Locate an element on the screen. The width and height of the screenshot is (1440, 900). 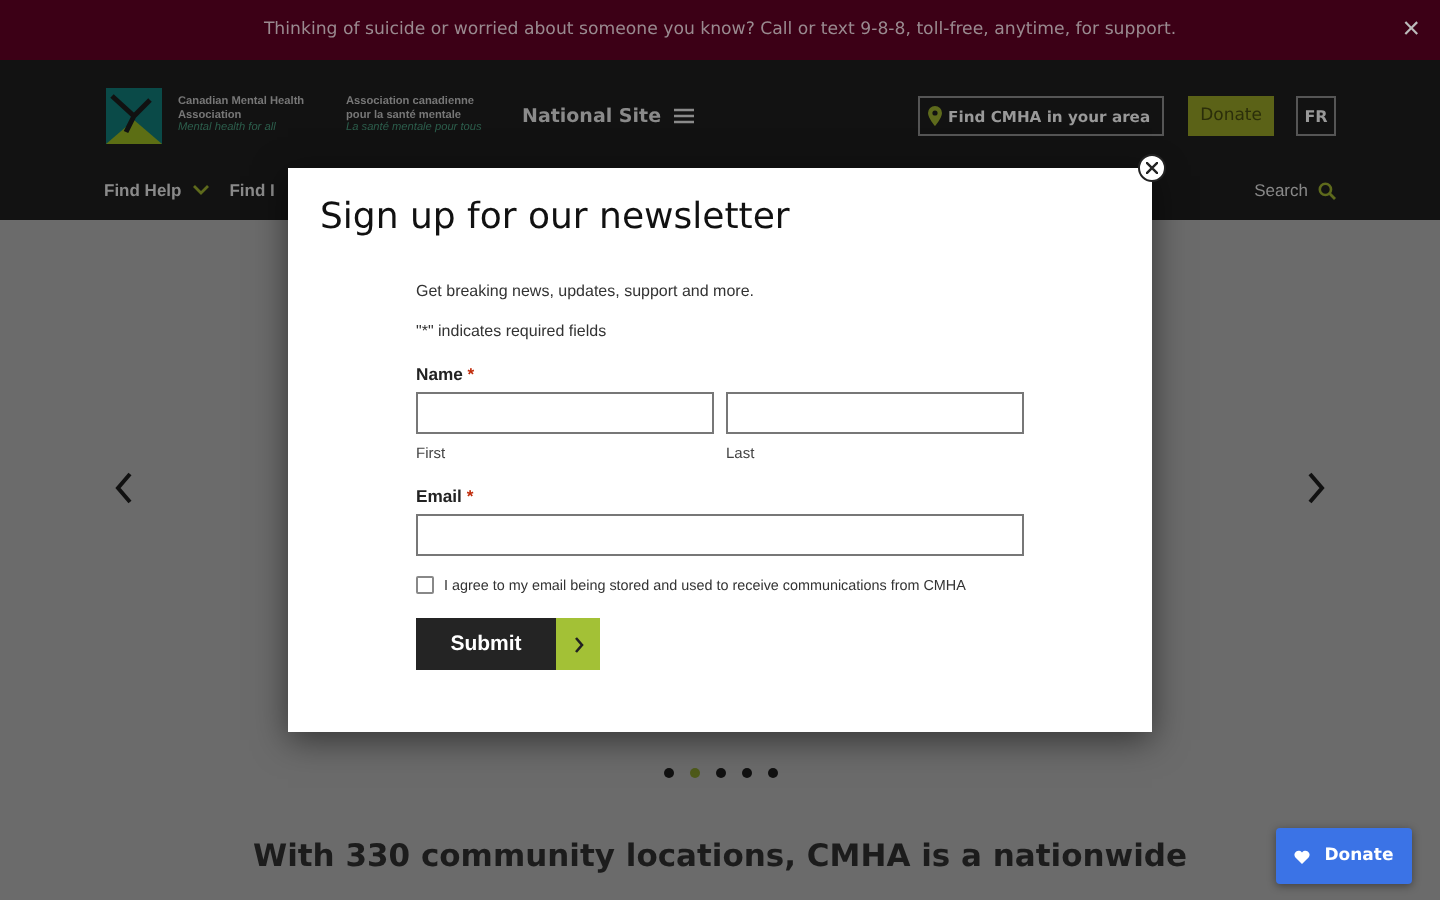
site-menu-button: National Site is located at coordinates (608, 116).